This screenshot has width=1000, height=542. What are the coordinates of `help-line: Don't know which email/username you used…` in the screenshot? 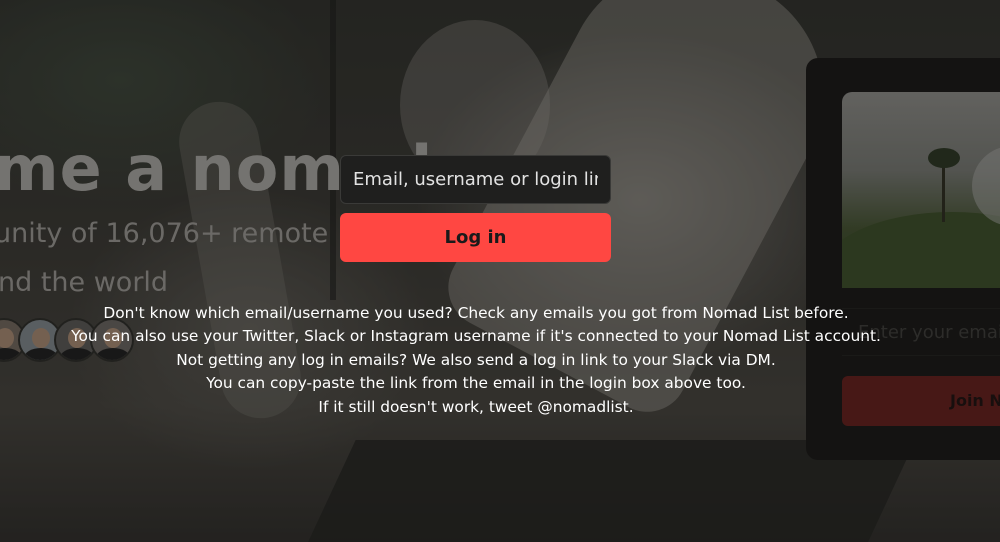 It's located at (476, 313).